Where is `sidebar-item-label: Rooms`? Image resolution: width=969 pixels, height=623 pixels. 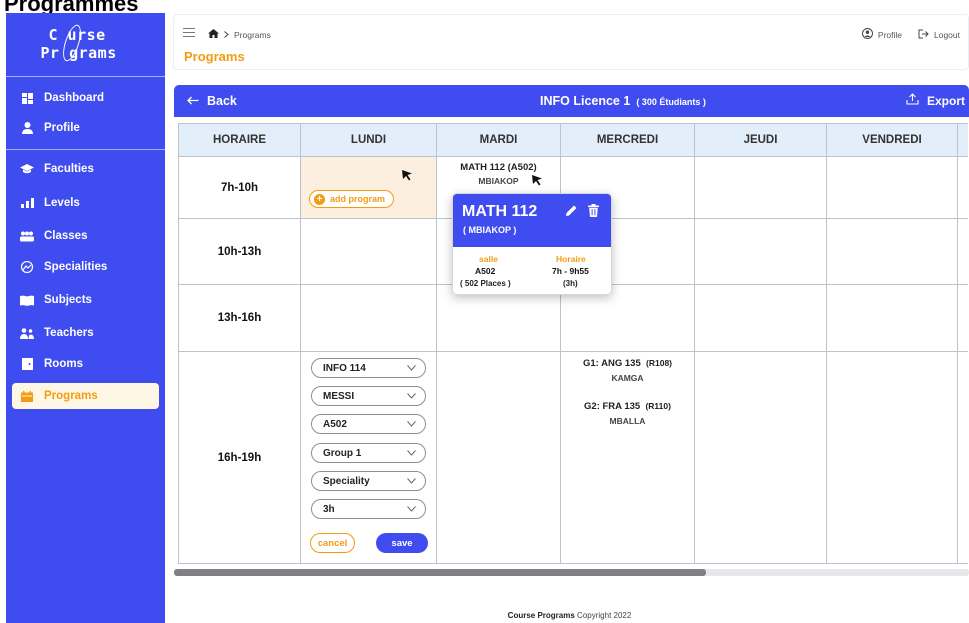 sidebar-item-label: Rooms is located at coordinates (63, 364).